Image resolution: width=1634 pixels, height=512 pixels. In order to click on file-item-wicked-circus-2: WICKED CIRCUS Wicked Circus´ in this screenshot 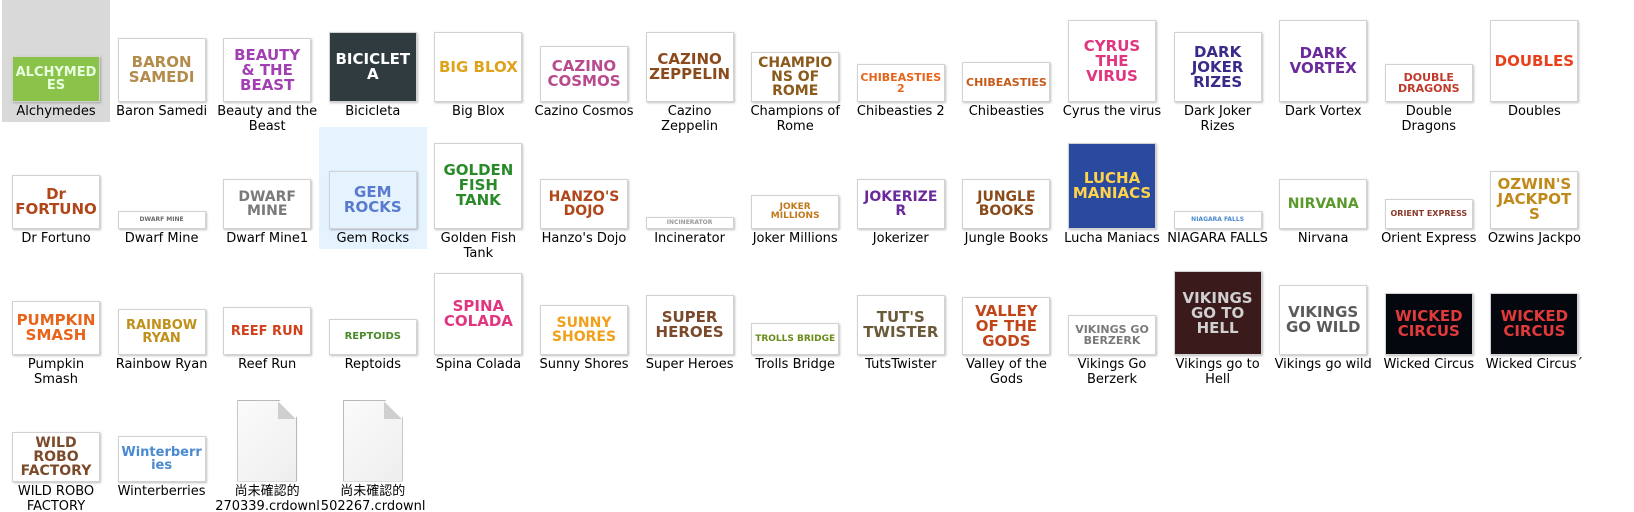, I will do `click(1534, 314)`.